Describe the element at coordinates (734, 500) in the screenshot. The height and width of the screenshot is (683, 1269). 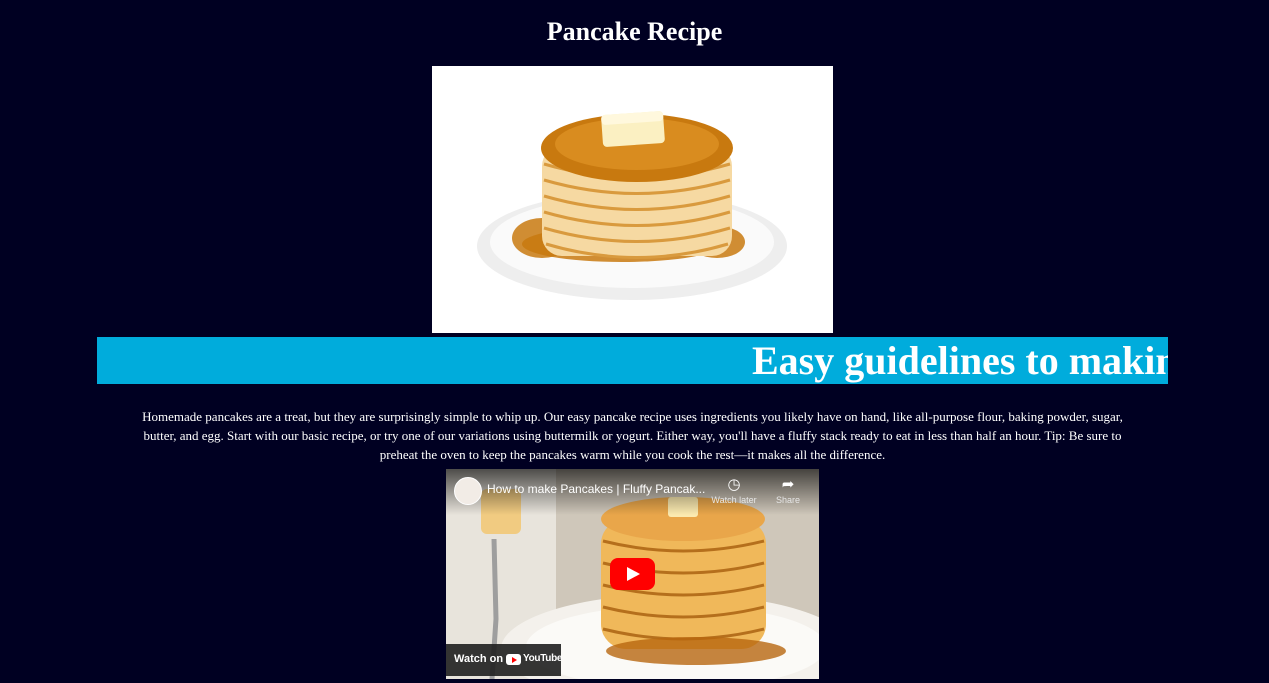
I see `watch-later-label: Watch later` at that location.